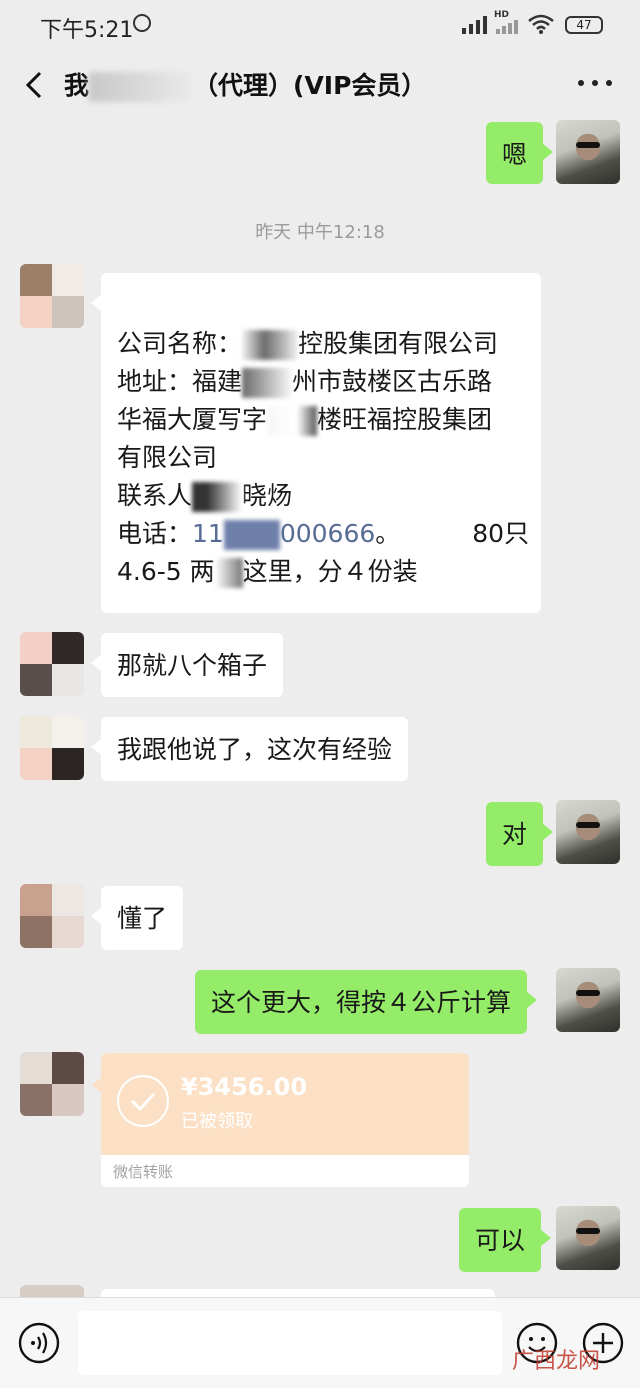  What do you see at coordinates (217, 1121) in the screenshot?
I see `transfer-status: 已被领取` at bounding box center [217, 1121].